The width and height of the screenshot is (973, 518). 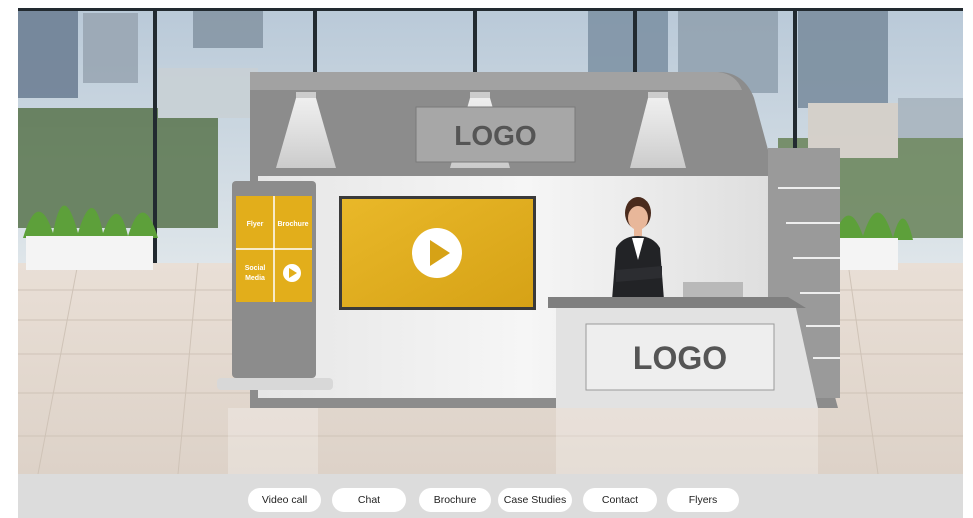 What do you see at coordinates (455, 500) in the screenshot?
I see `brochure-button: Brochure` at bounding box center [455, 500].